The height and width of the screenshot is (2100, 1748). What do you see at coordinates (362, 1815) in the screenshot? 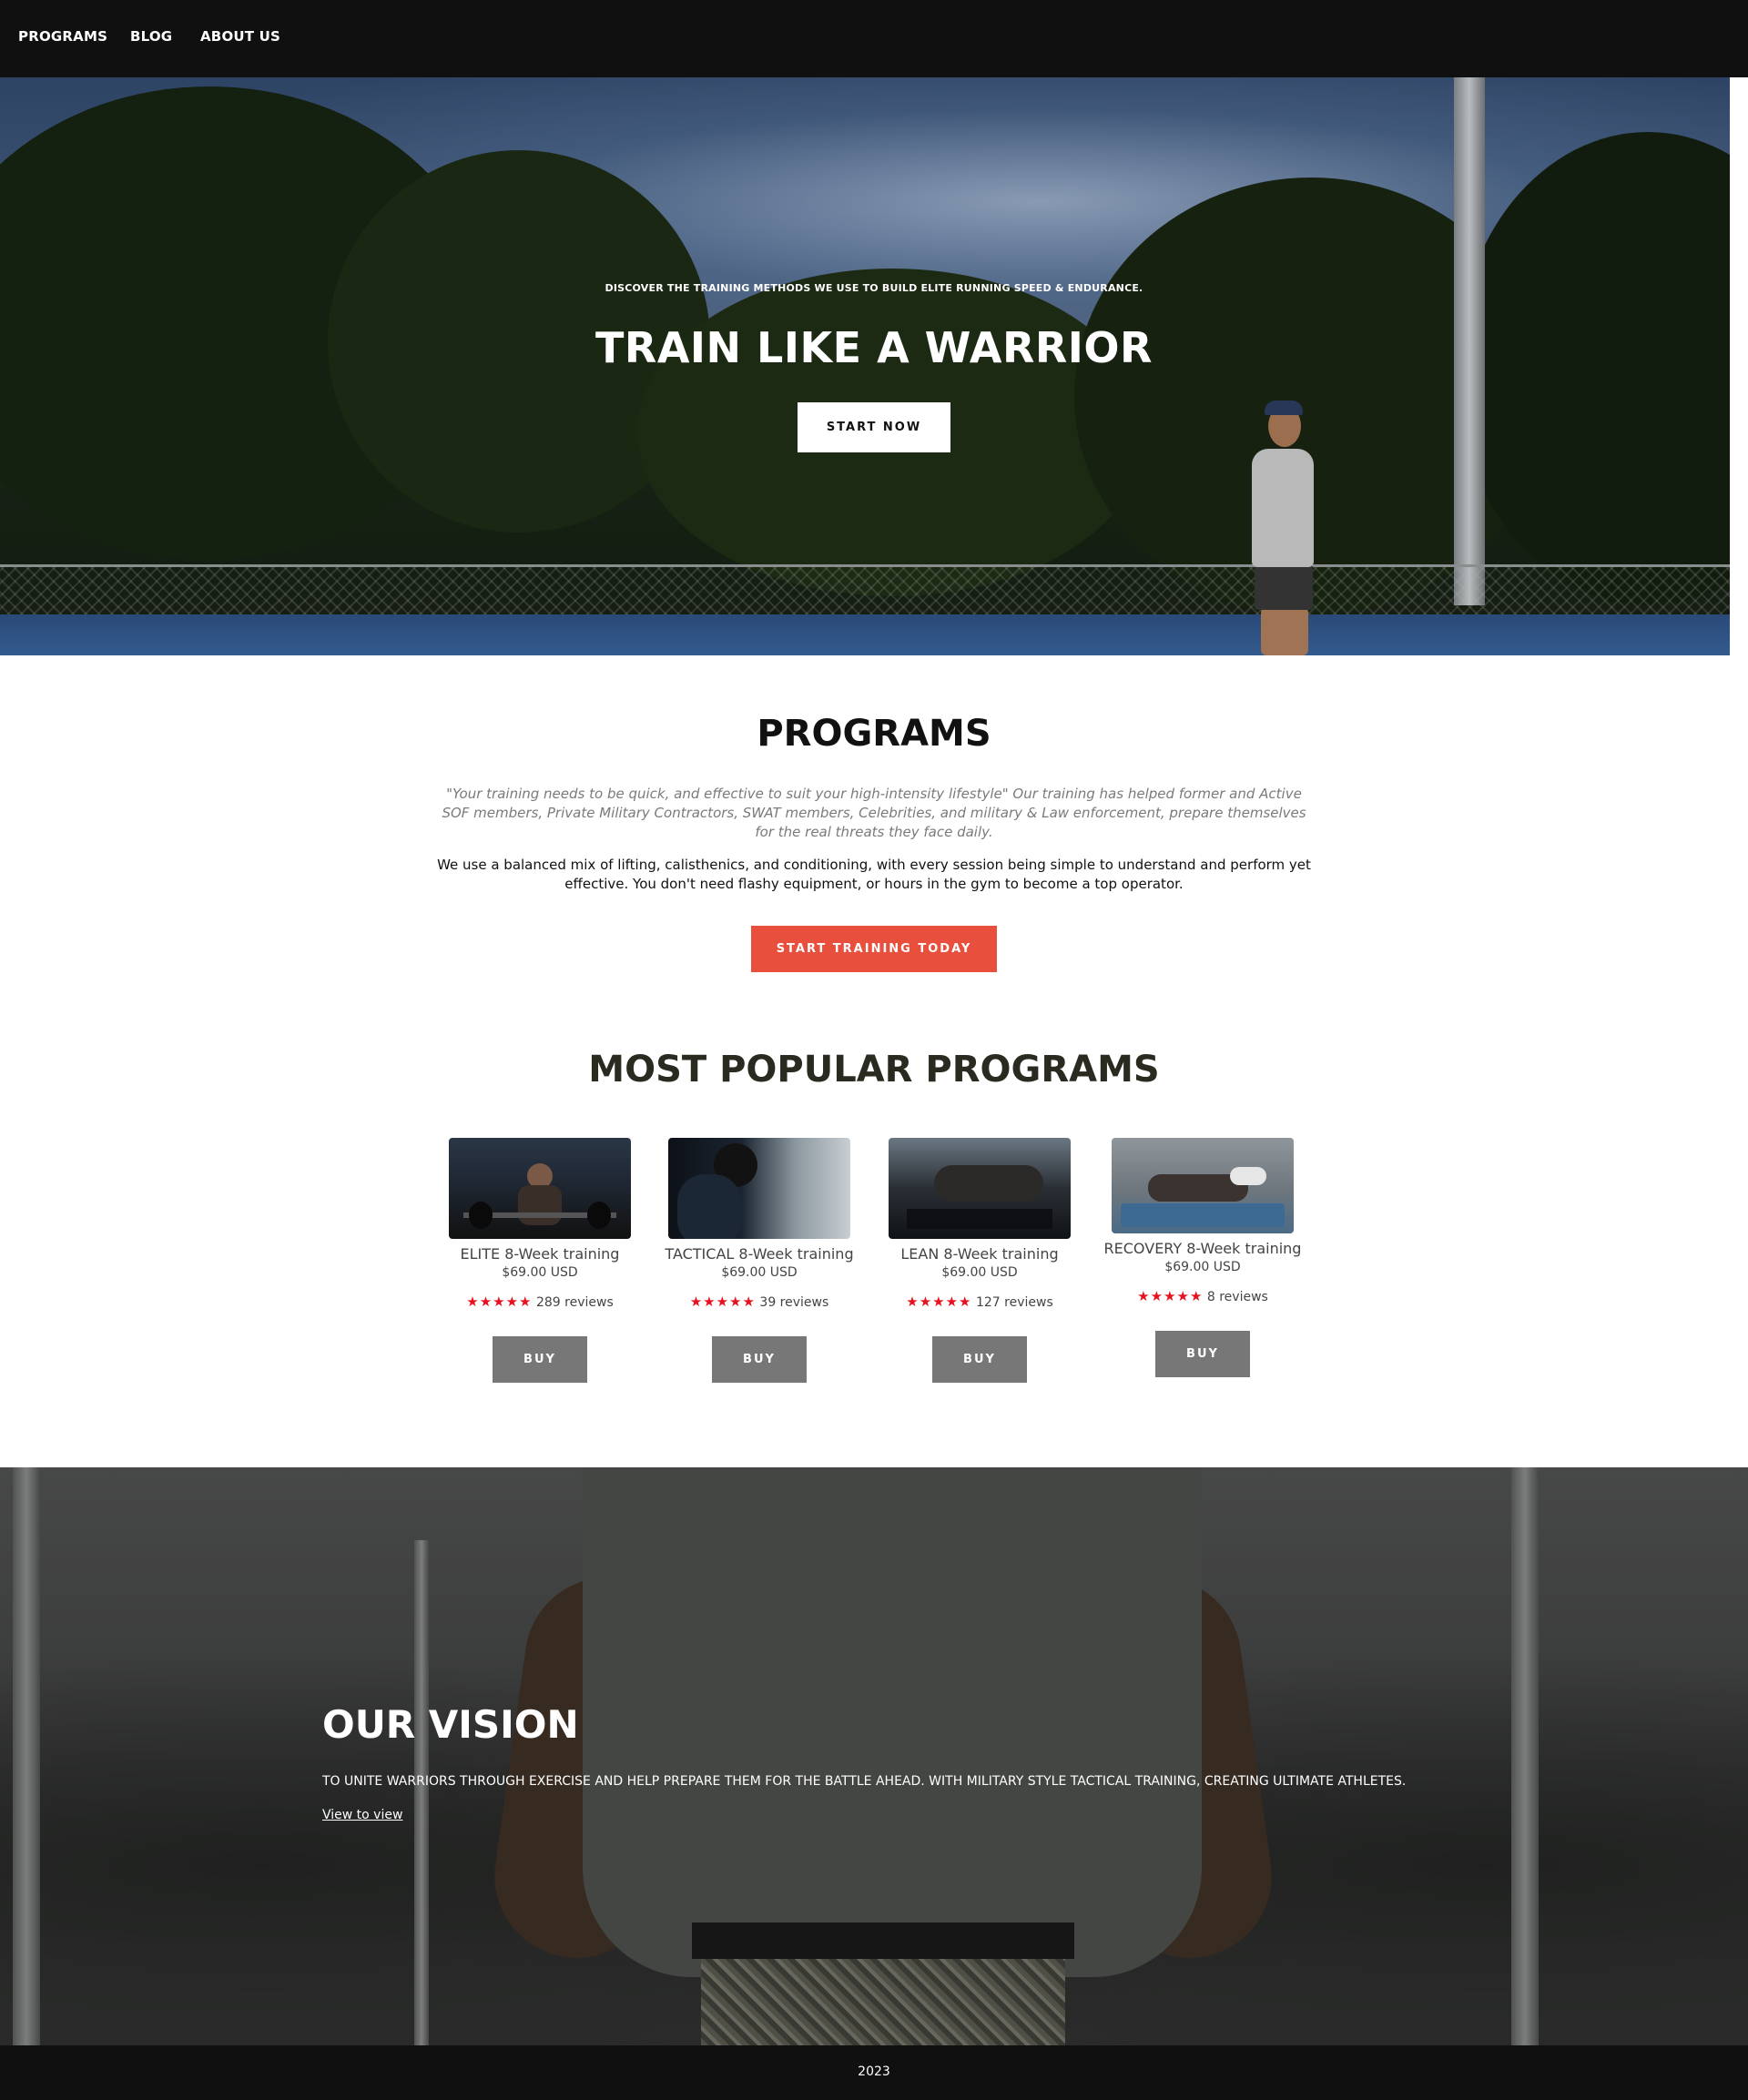
I see `vision-view-link: View to view` at bounding box center [362, 1815].